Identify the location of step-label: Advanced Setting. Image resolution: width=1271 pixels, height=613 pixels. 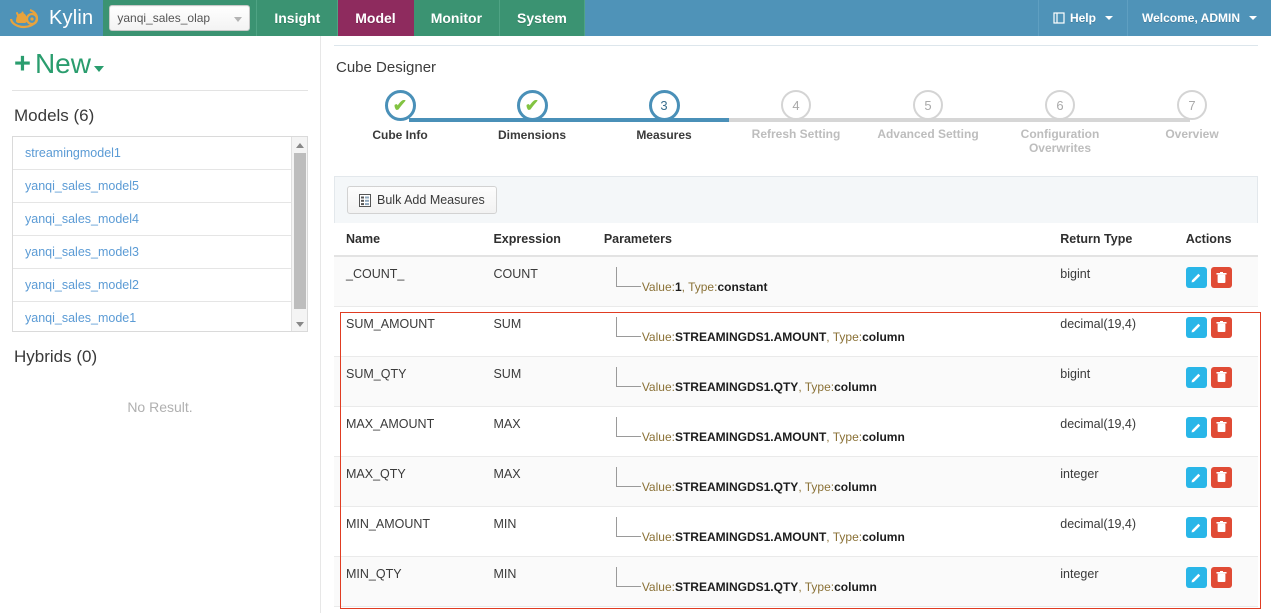
(928, 134).